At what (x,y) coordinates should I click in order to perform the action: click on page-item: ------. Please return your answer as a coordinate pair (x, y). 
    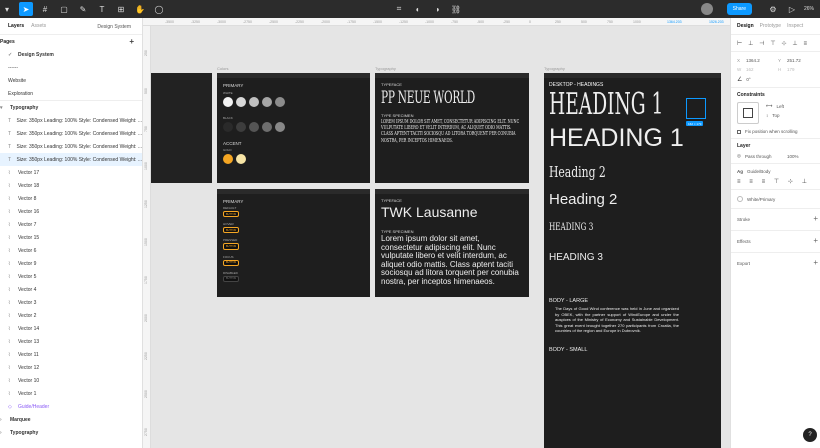
    Looking at the image, I should click on (71, 67).